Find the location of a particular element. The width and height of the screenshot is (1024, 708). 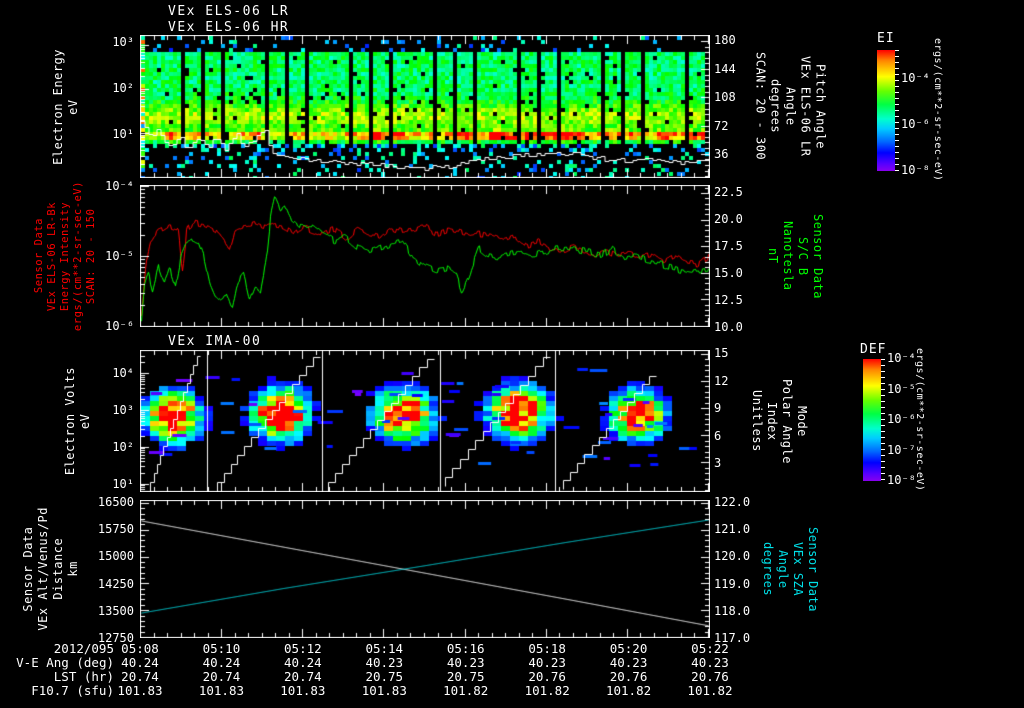

els-y-axis-label-group: Electron Energy eV is located at coordinates (66, 106).